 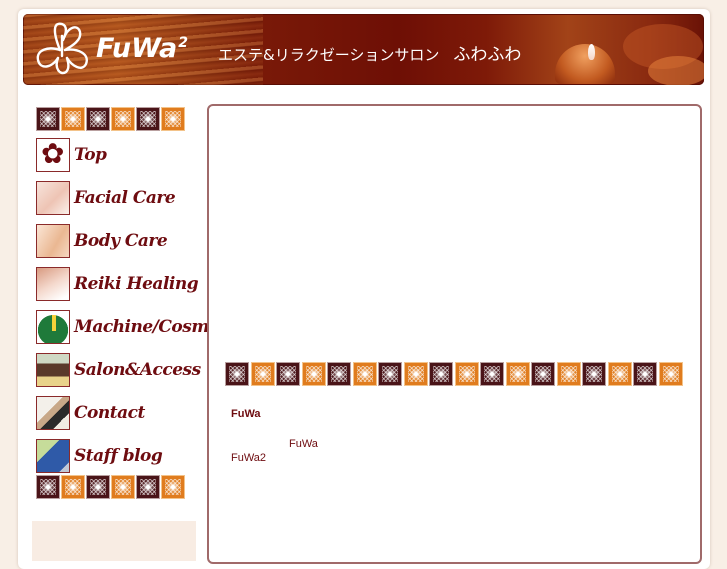 I want to click on decorative-tile-row-bottom, so click(x=116, y=487).